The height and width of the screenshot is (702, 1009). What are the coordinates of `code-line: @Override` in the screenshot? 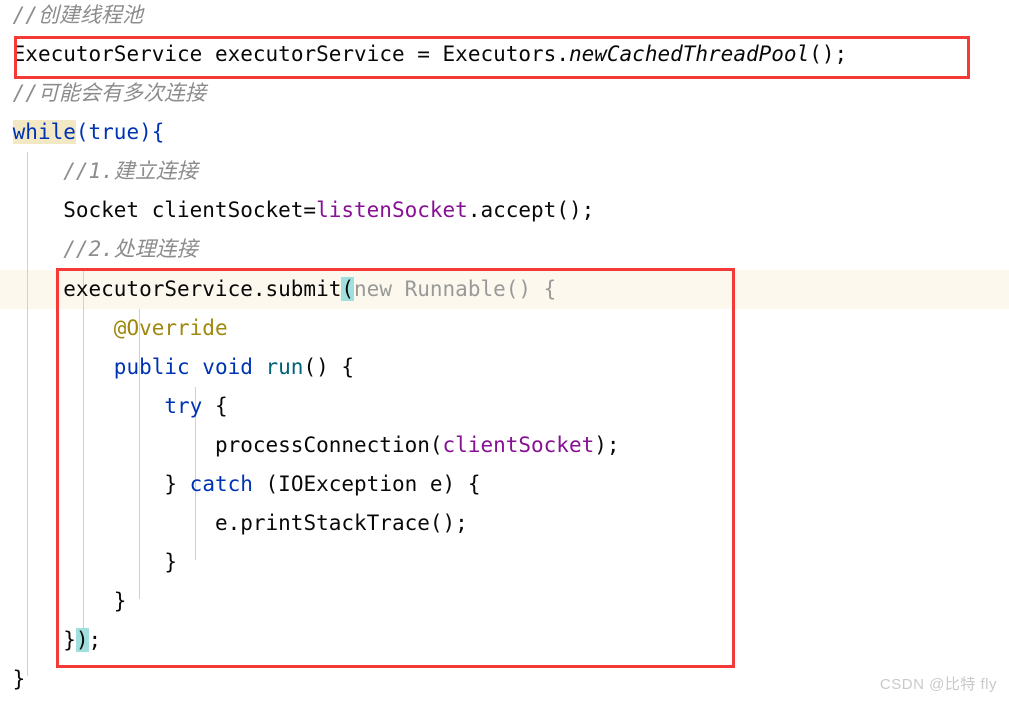 It's located at (504, 328).